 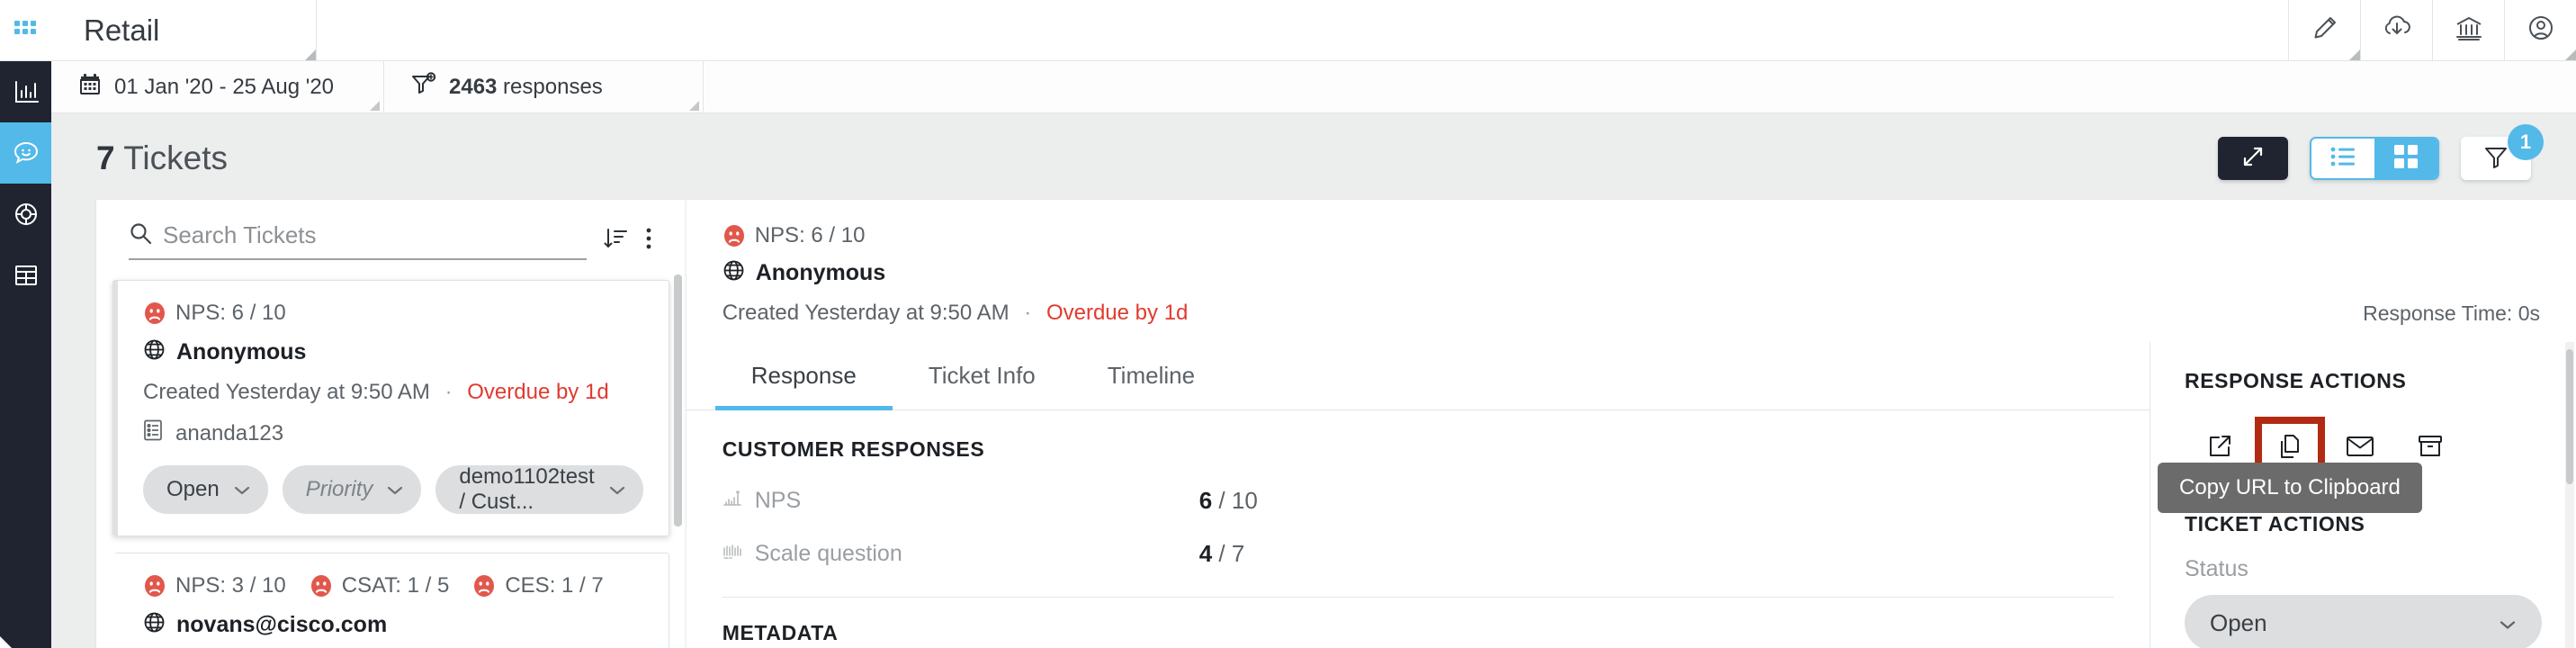 What do you see at coordinates (2296, 380) in the screenshot?
I see `response-actions-title: RESPONSE ACTIONS` at bounding box center [2296, 380].